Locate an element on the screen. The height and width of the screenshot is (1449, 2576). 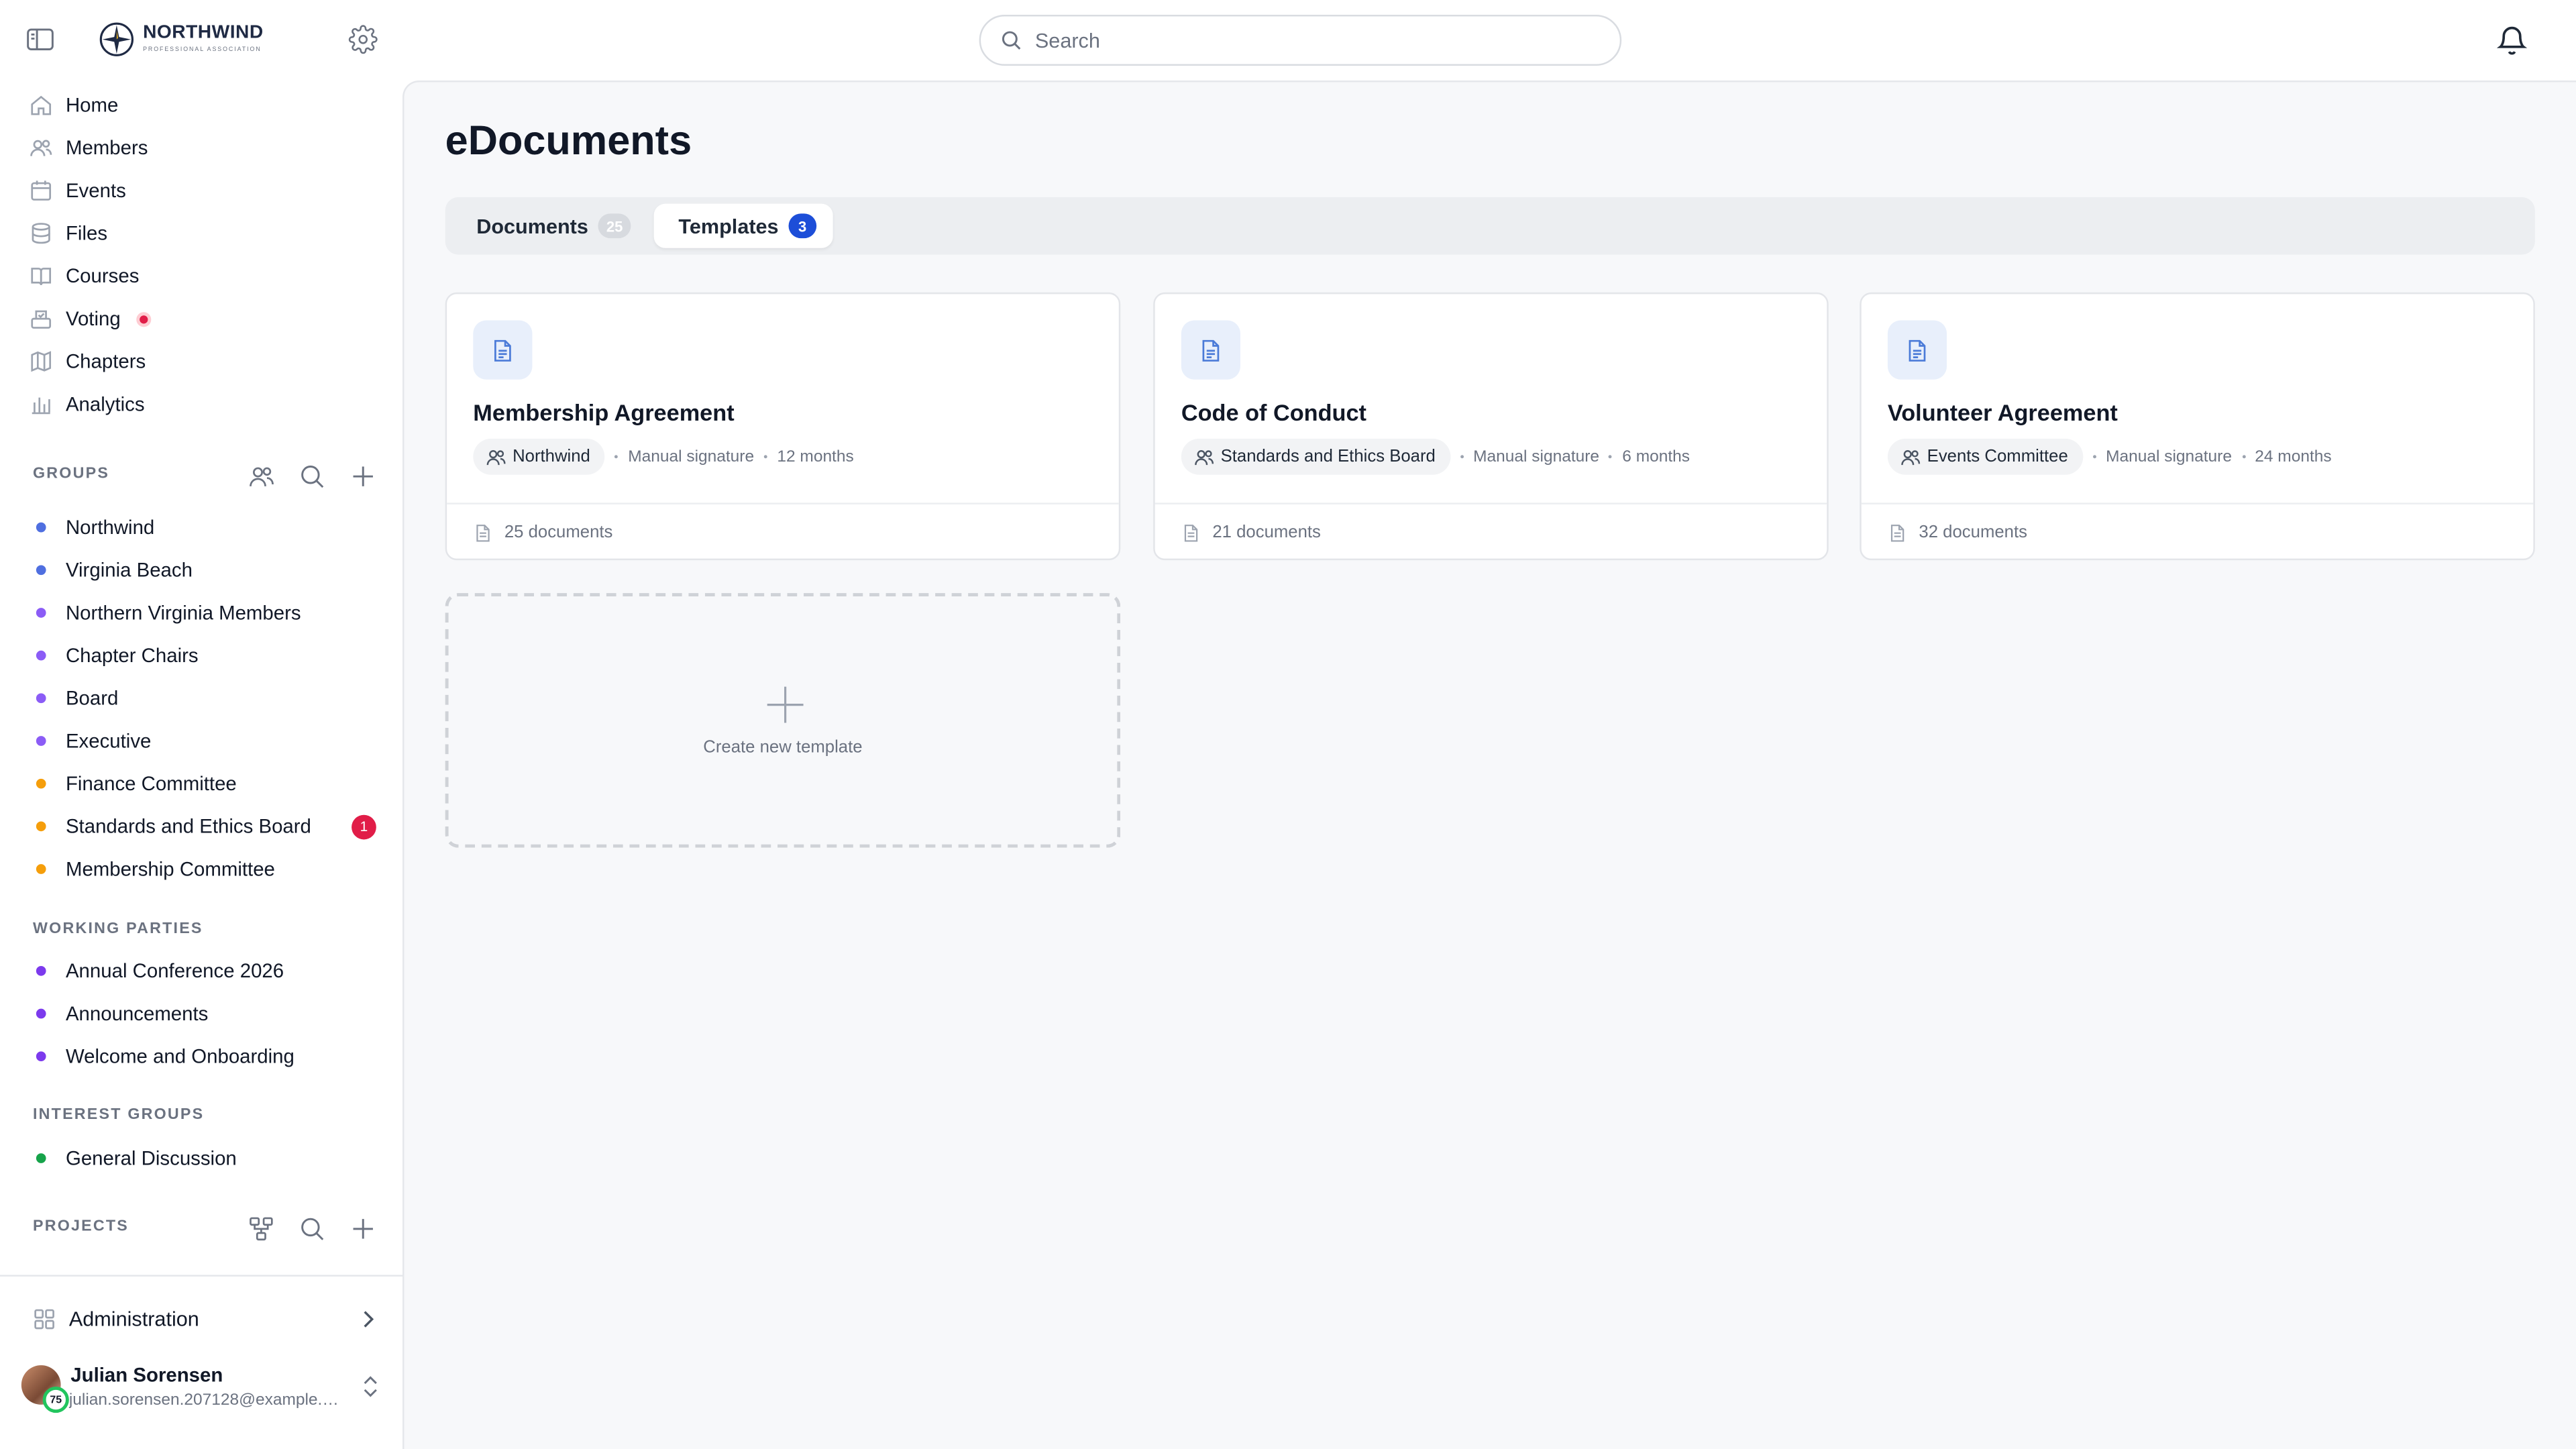
group-label: Annual Conference 2026 is located at coordinates (174, 971).